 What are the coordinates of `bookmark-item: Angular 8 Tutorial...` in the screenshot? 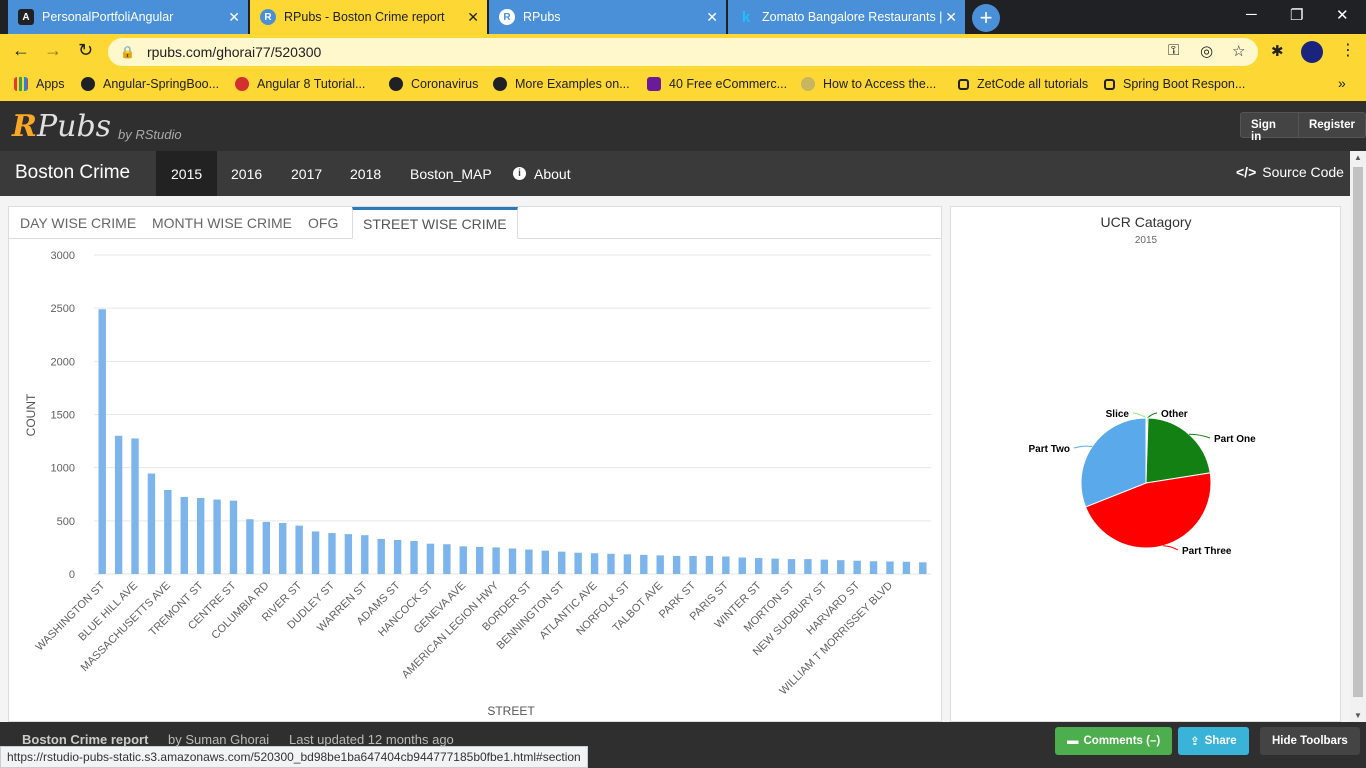 It's located at (300, 84).